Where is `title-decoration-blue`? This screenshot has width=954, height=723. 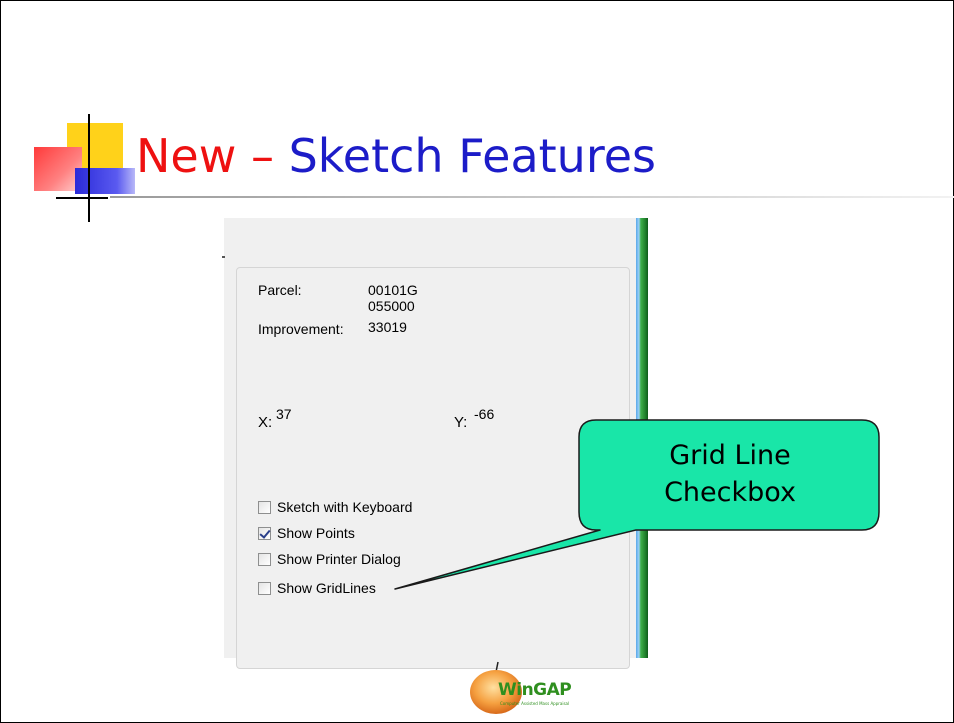 title-decoration-blue is located at coordinates (105, 181).